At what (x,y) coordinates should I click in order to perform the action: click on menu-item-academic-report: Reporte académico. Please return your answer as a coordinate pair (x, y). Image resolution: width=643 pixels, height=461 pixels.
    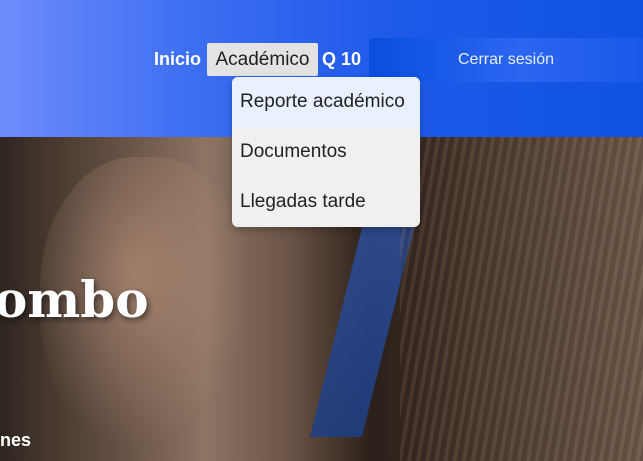
    Looking at the image, I should click on (326, 102).